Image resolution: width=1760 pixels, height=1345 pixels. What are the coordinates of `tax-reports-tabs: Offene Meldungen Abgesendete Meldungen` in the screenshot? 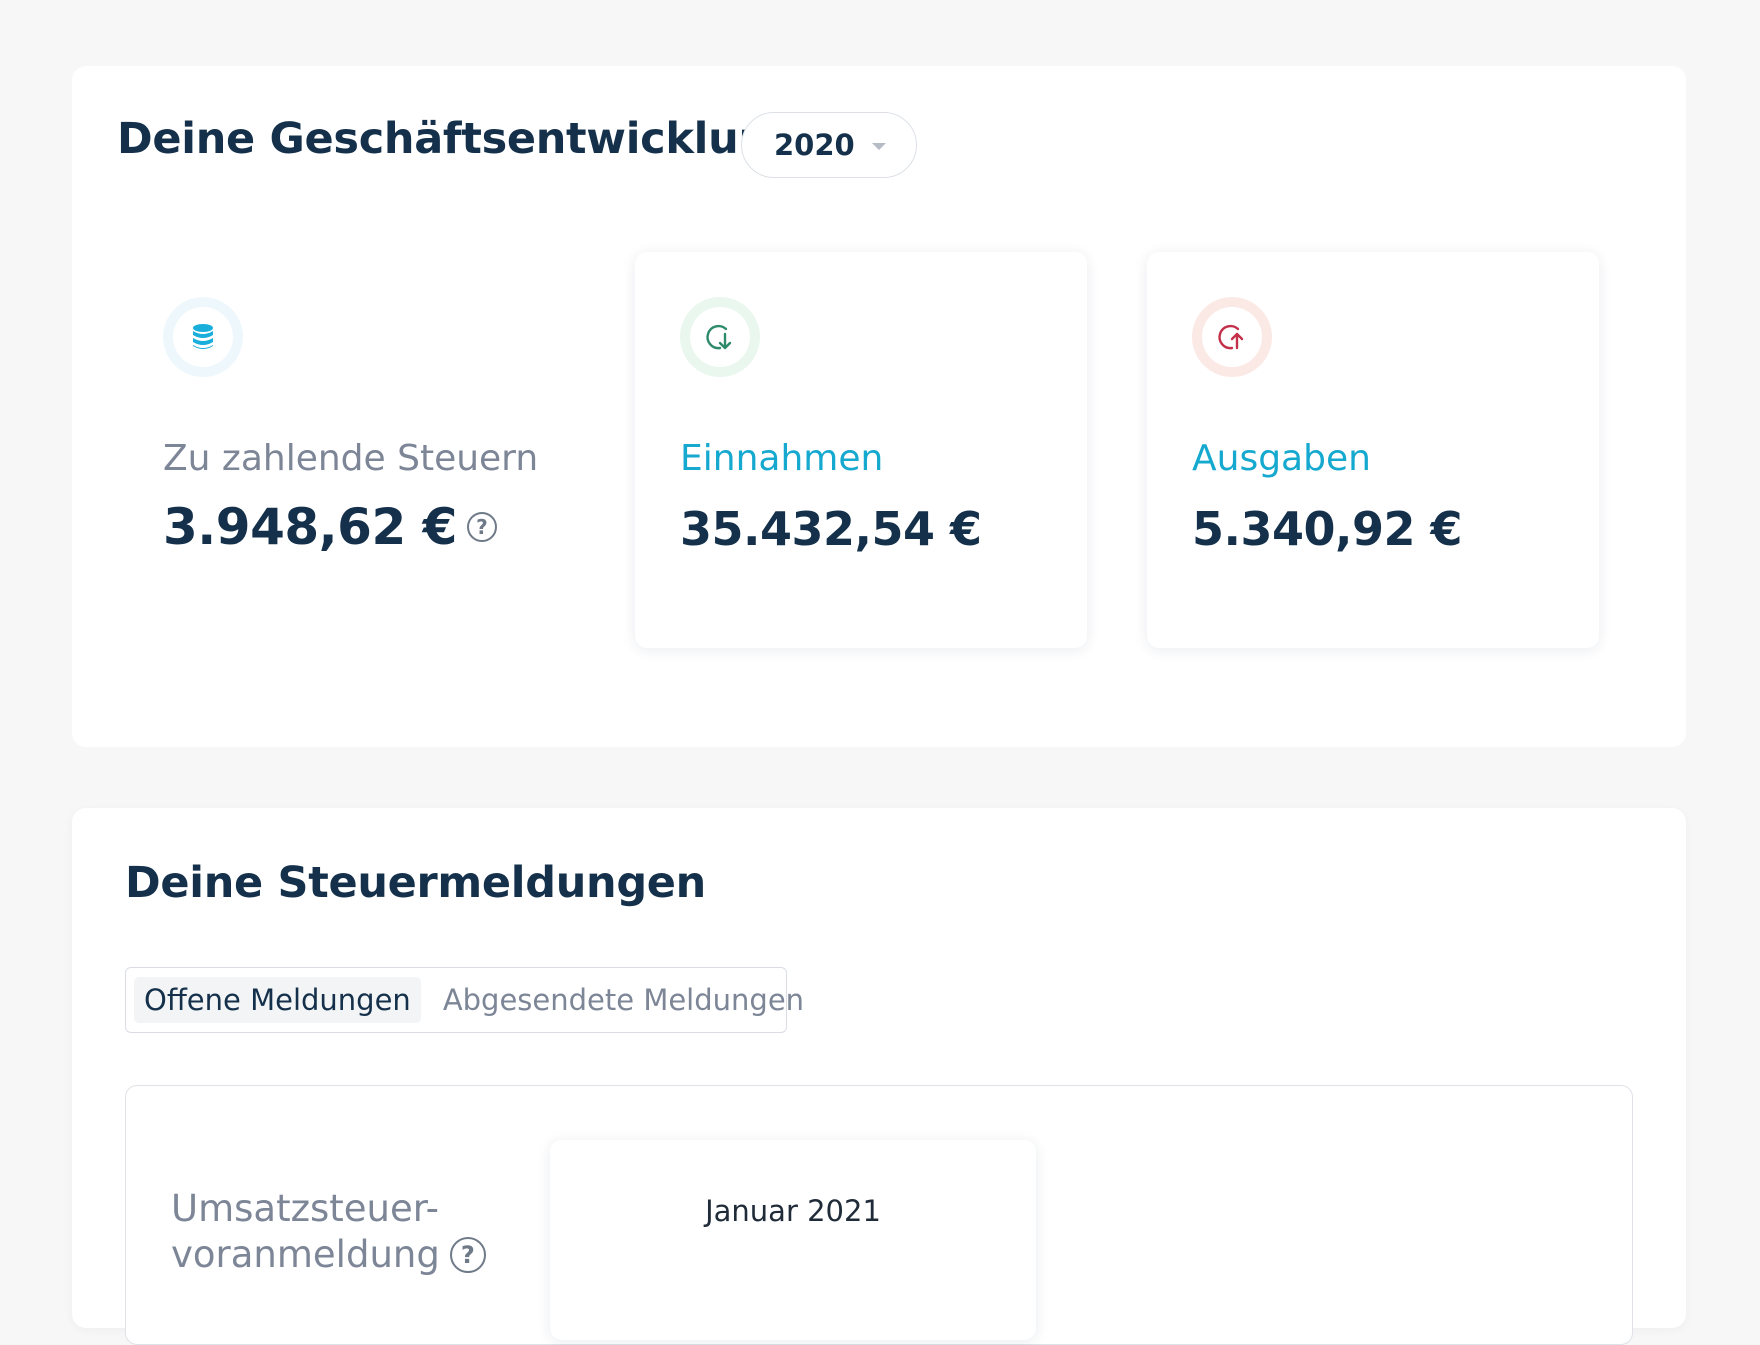 It's located at (464, 1000).